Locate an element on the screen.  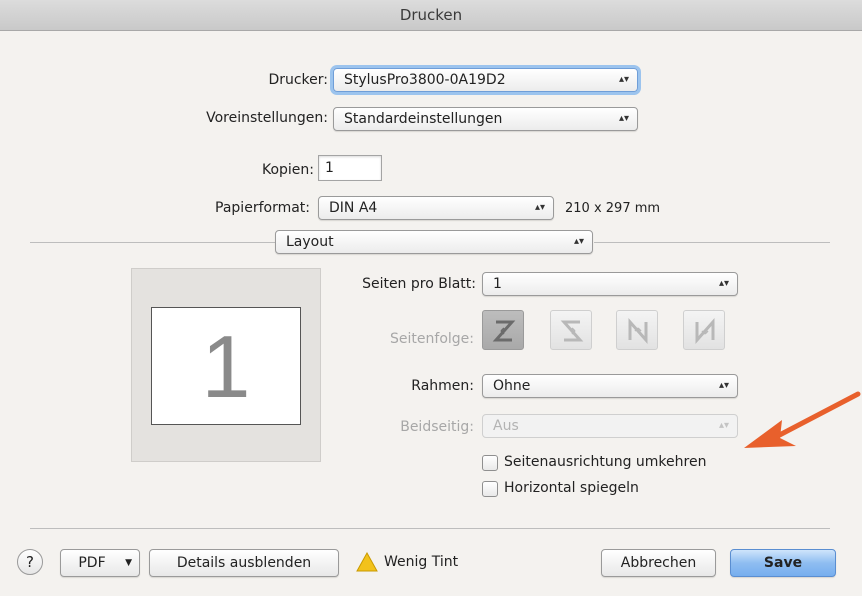
window-title: Drucken is located at coordinates (431, 15).